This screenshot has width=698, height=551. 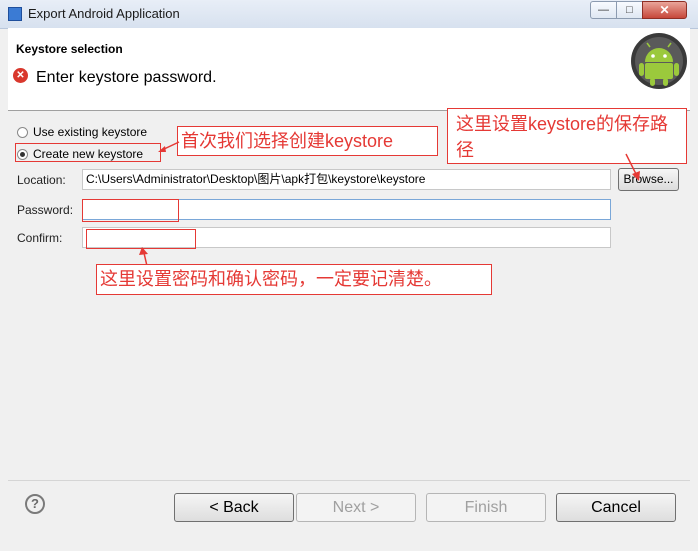 I want to click on use-existing-radio, so click(x=22, y=132).